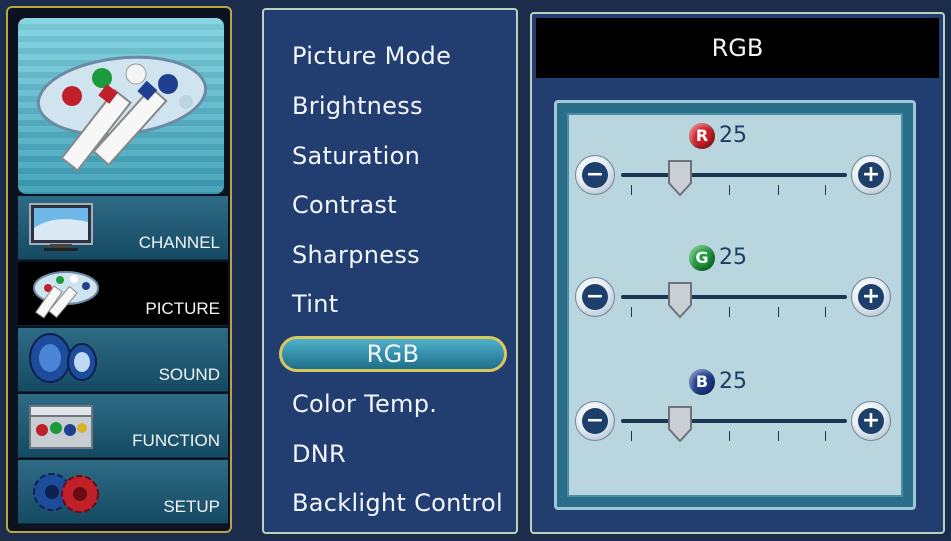 Image resolution: width=951 pixels, height=541 pixels. Describe the element at coordinates (733, 257) in the screenshot. I see `green-value: 25` at that location.